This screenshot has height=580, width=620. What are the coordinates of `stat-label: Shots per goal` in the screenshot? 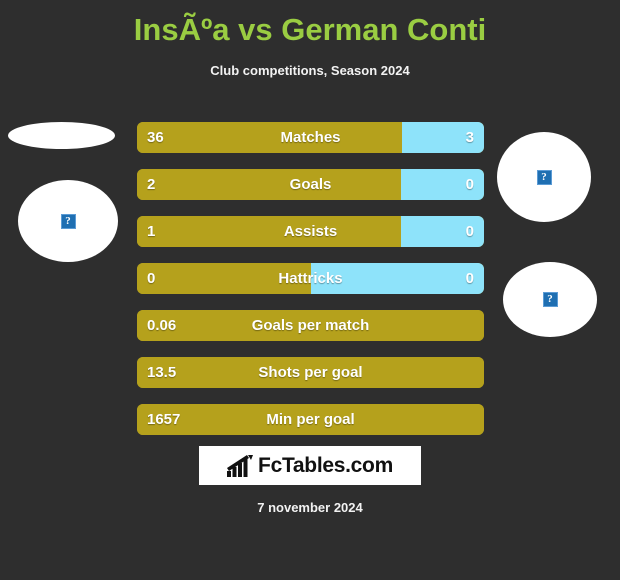 It's located at (310, 372).